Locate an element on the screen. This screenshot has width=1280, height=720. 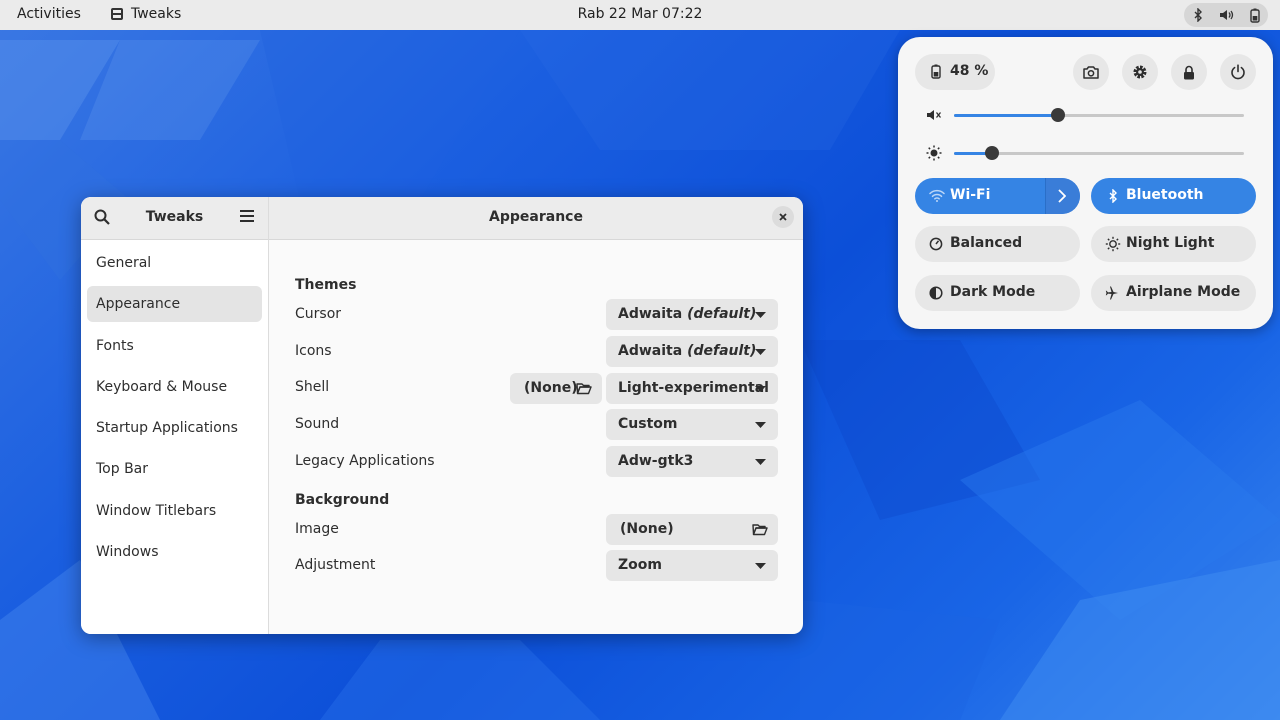
shell-value: Light-experimental is located at coordinates (693, 388).